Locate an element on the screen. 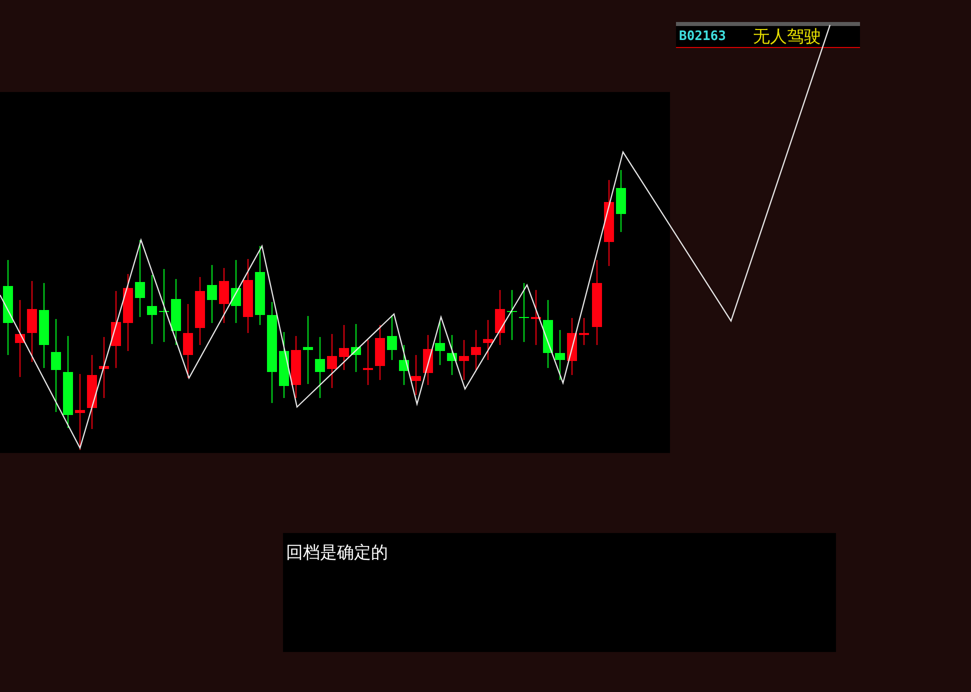 The height and width of the screenshot is (692, 971). instrument-code: B02163 is located at coordinates (703, 36).